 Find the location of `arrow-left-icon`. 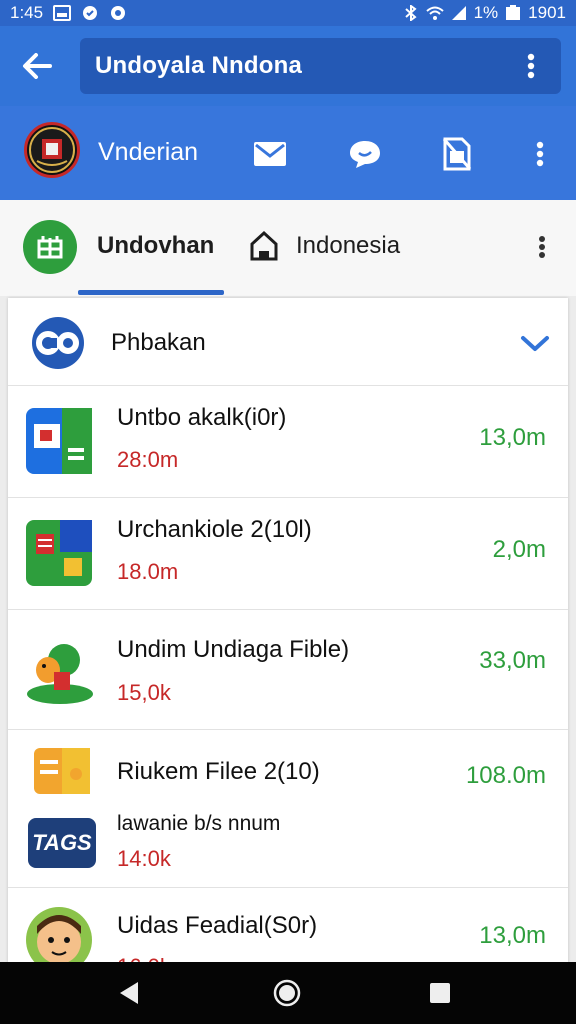

arrow-left-icon is located at coordinates (37, 66).